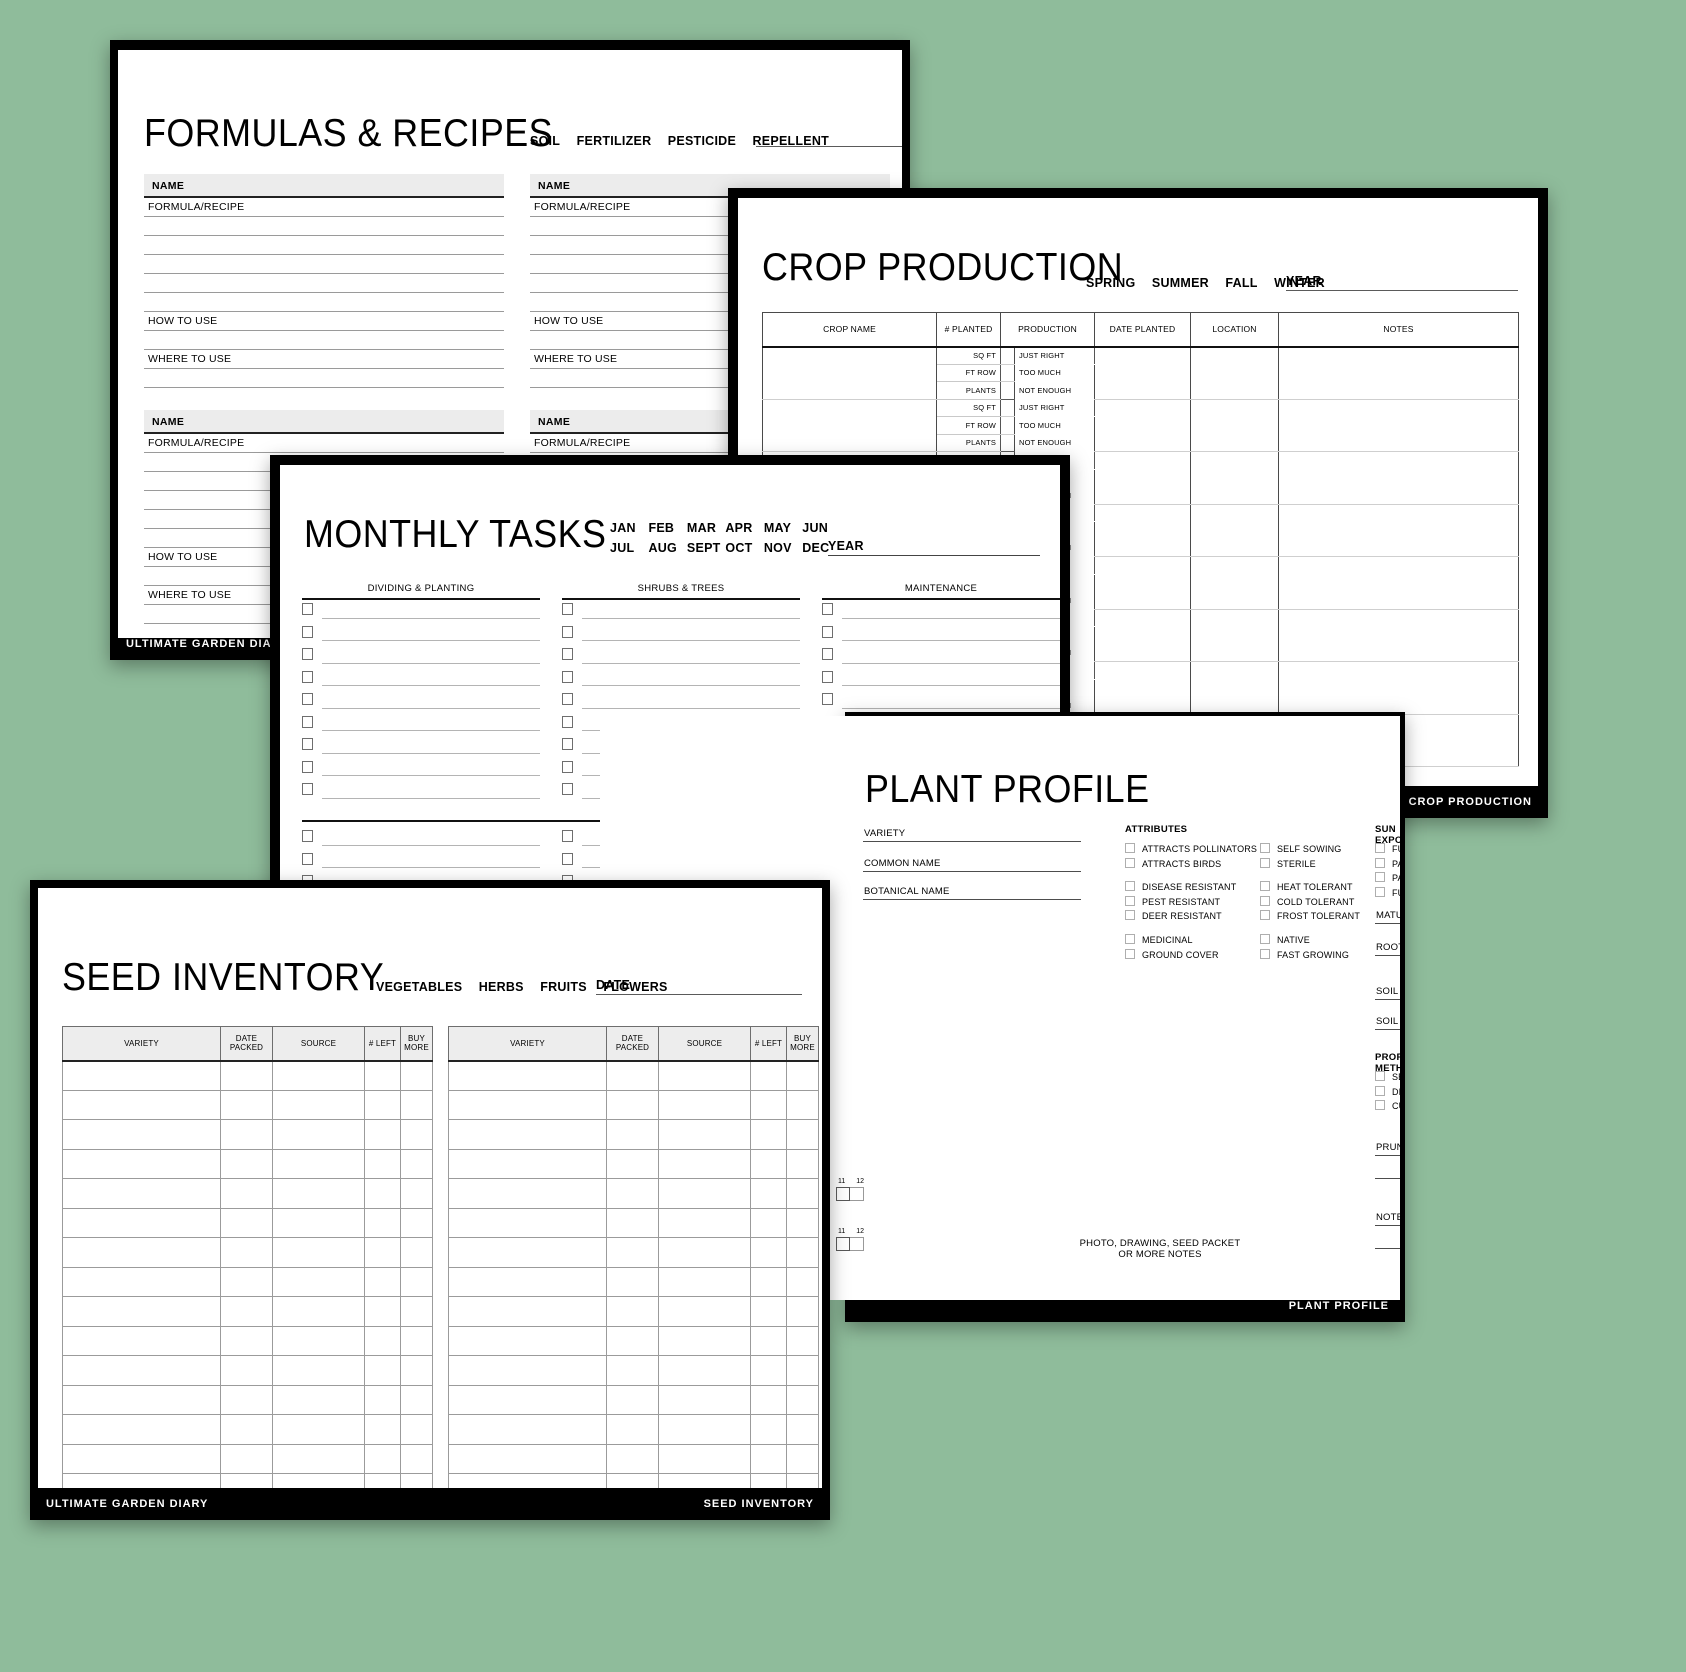  Describe the element at coordinates (972, 863) in the screenshot. I see `field-common-name: COMMON NAME` at that location.